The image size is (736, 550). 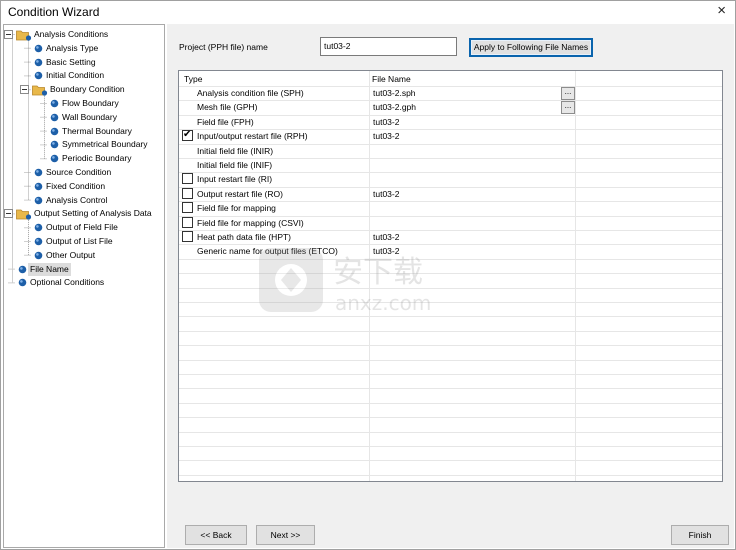 I want to click on tree-item: Output of Field File, so click(x=83, y=227).